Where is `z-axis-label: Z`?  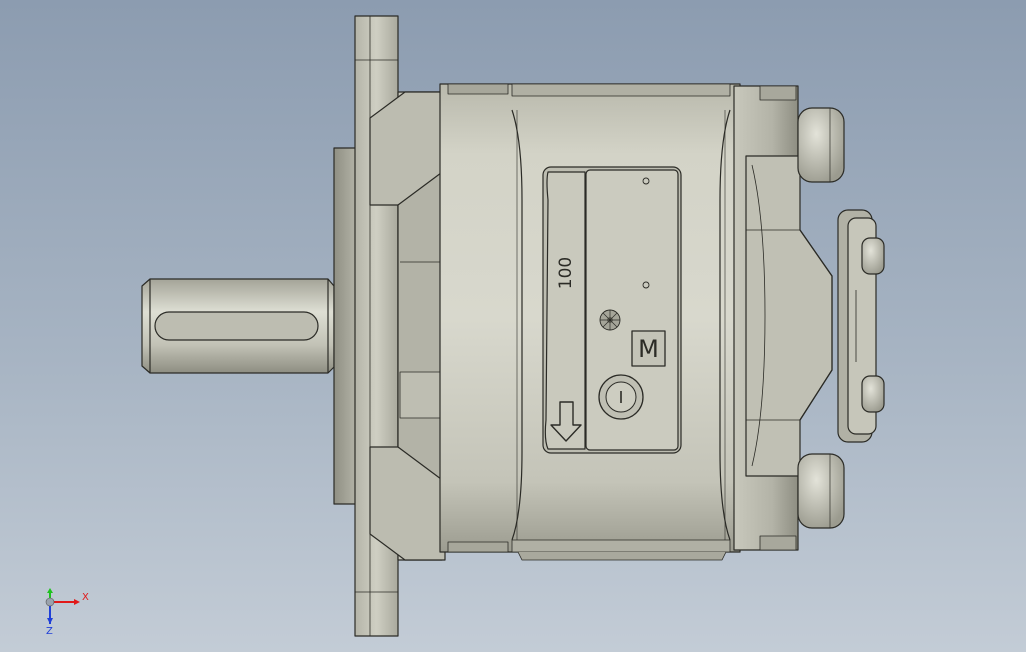 z-axis-label: Z is located at coordinates (49, 631).